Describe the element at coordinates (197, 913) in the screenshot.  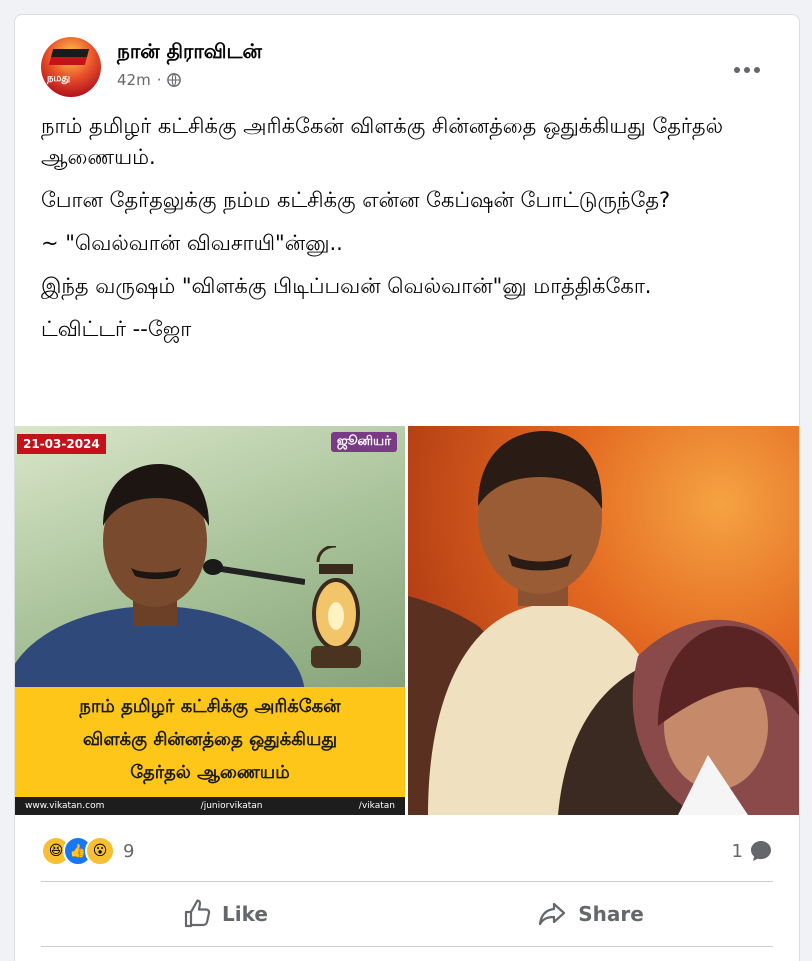
I see `thumbs-up-icon` at that location.